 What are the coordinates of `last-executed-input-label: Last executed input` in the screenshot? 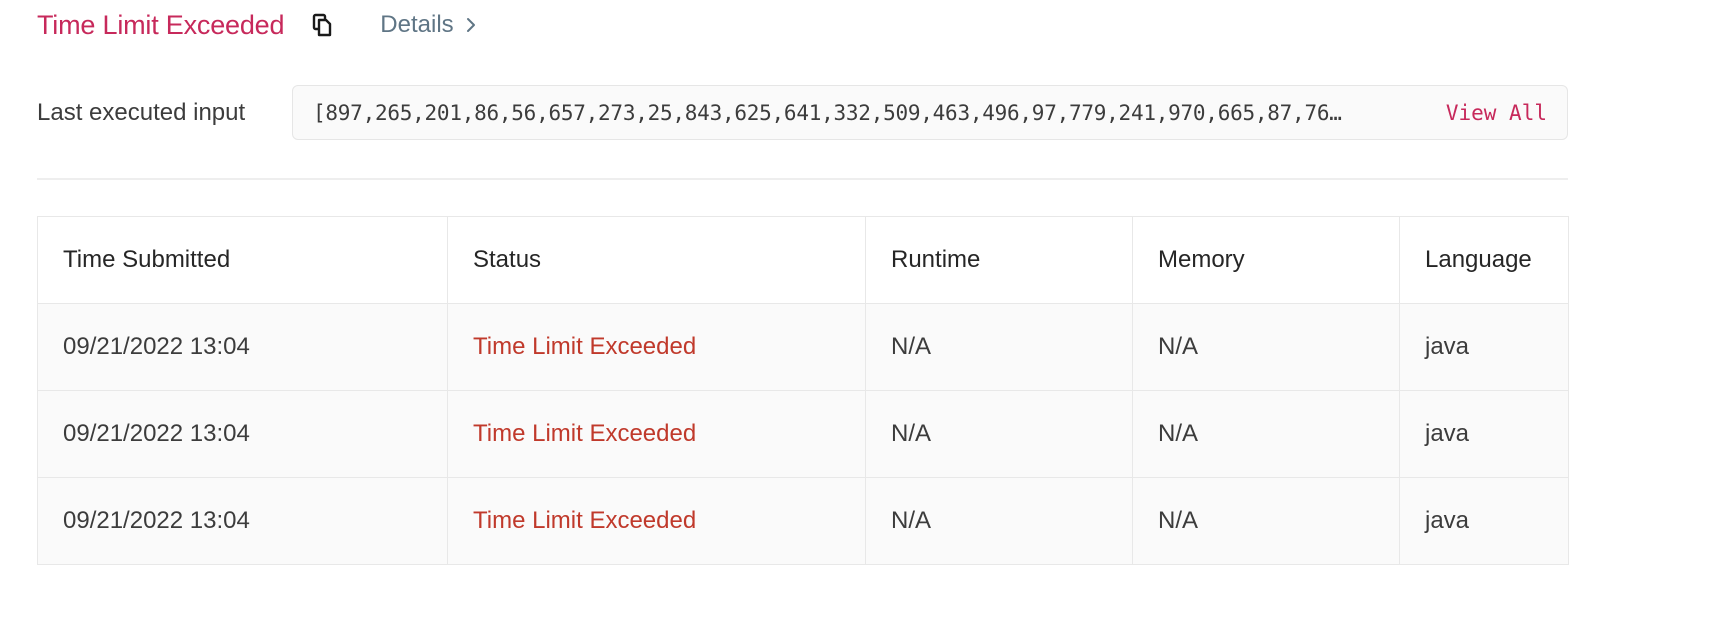 It's located at (141, 112).